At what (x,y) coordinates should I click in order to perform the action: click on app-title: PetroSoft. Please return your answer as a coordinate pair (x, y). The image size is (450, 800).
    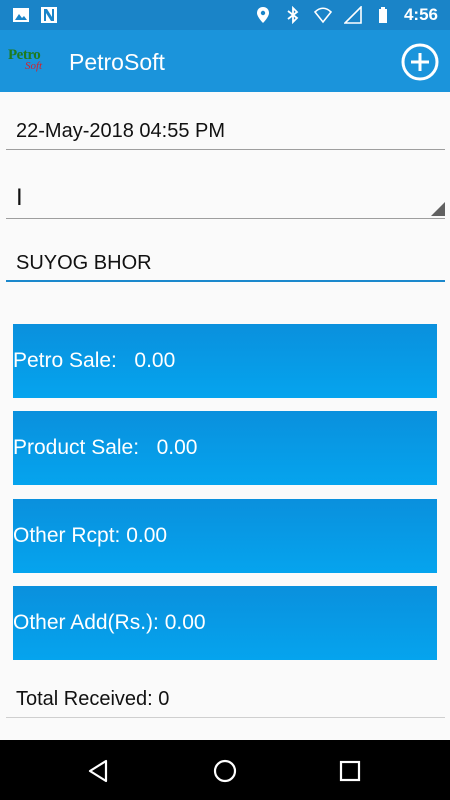
    Looking at the image, I should click on (117, 62).